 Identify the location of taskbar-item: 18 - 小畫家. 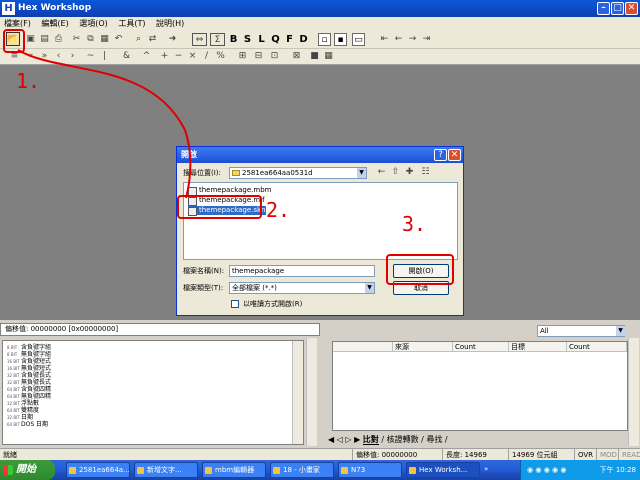
(302, 470).